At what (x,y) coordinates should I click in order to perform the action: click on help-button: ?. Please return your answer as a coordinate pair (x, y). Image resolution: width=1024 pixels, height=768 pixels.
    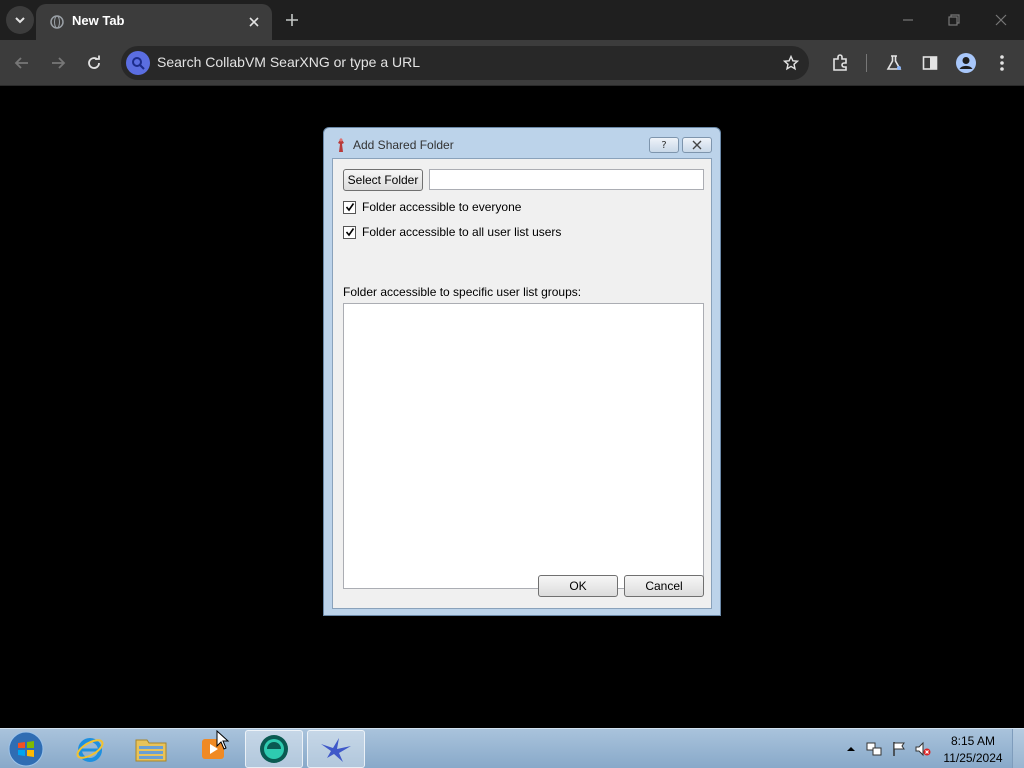
    Looking at the image, I should click on (664, 145).